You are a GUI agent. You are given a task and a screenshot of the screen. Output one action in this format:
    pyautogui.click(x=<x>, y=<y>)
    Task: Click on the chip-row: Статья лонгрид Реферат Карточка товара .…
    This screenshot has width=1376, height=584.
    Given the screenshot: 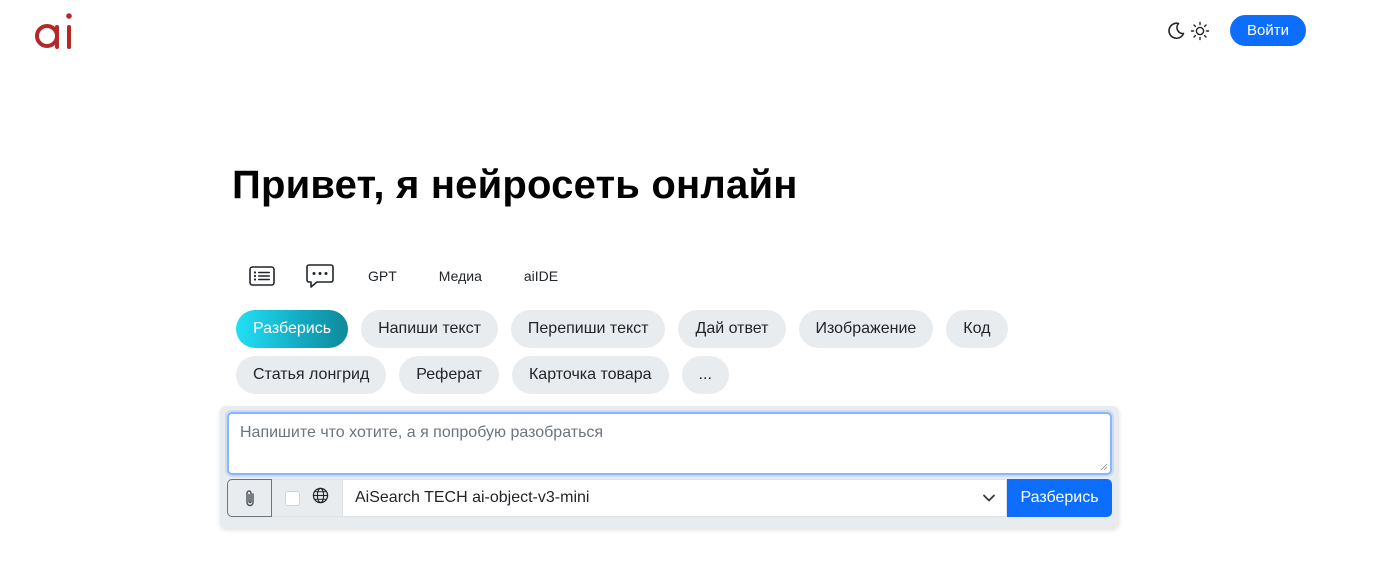 What is the action you would take?
    pyautogui.click(x=636, y=375)
    